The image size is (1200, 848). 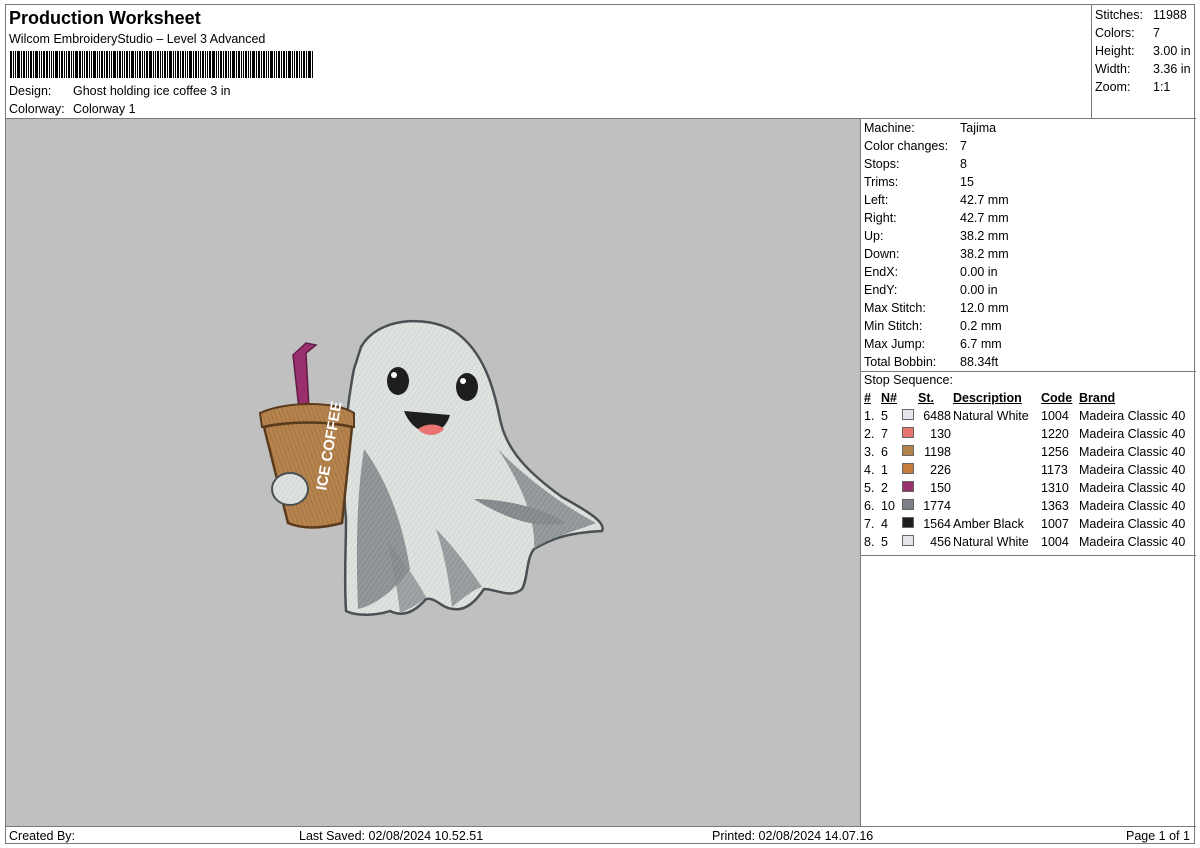 I want to click on cell-num: 8., so click(x=869, y=542).